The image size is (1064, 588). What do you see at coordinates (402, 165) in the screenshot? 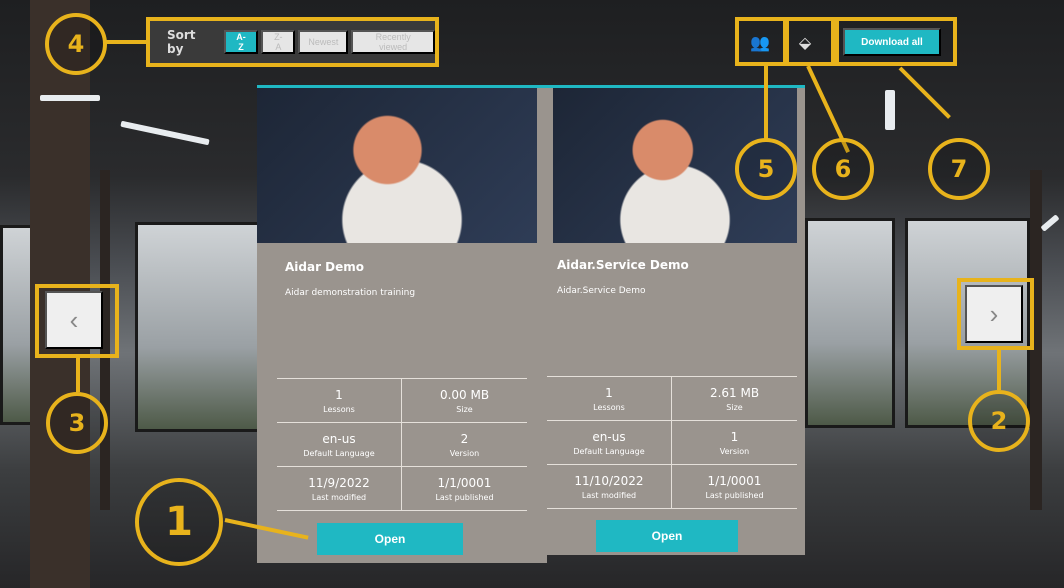
I see `course-thumbnail` at bounding box center [402, 165].